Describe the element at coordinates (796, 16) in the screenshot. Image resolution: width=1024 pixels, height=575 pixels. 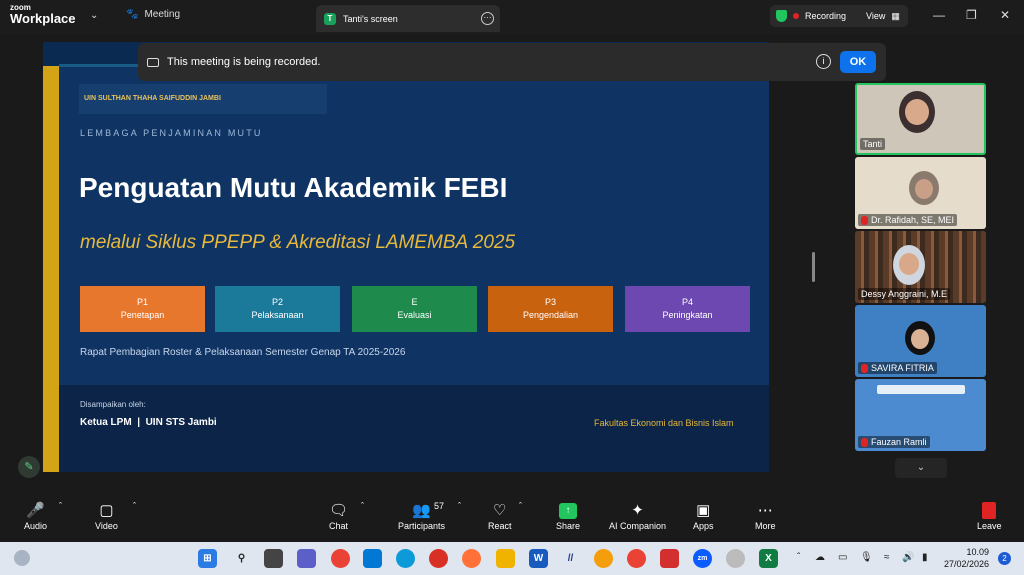
I see `record-dot-icon` at that location.